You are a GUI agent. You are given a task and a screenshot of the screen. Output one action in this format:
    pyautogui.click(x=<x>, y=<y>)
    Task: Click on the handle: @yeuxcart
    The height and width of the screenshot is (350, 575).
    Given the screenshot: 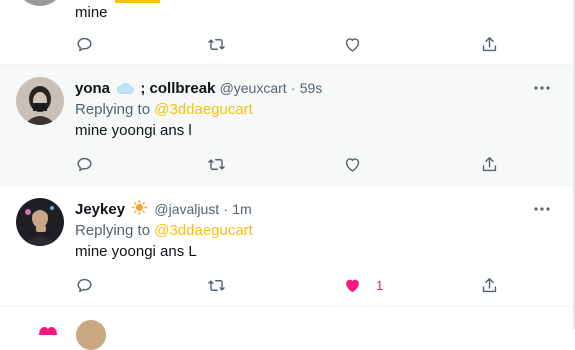 What is the action you would take?
    pyautogui.click(x=253, y=88)
    